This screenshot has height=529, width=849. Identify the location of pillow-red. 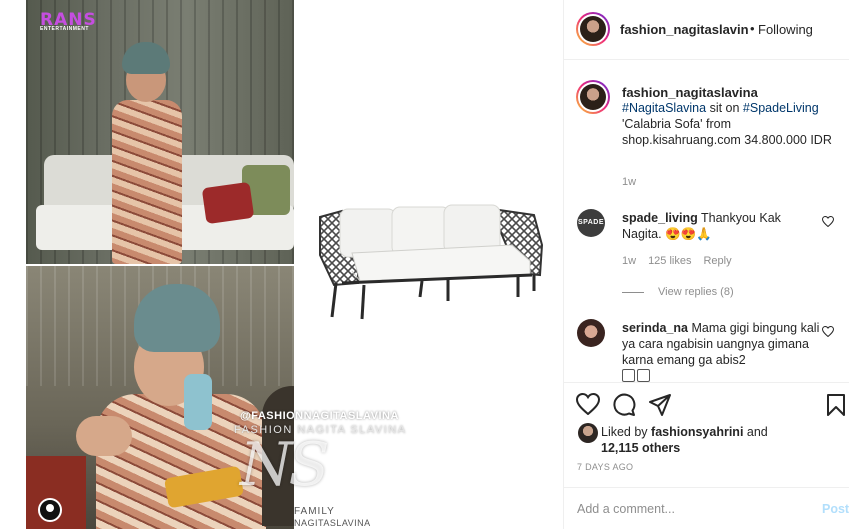
(228, 203).